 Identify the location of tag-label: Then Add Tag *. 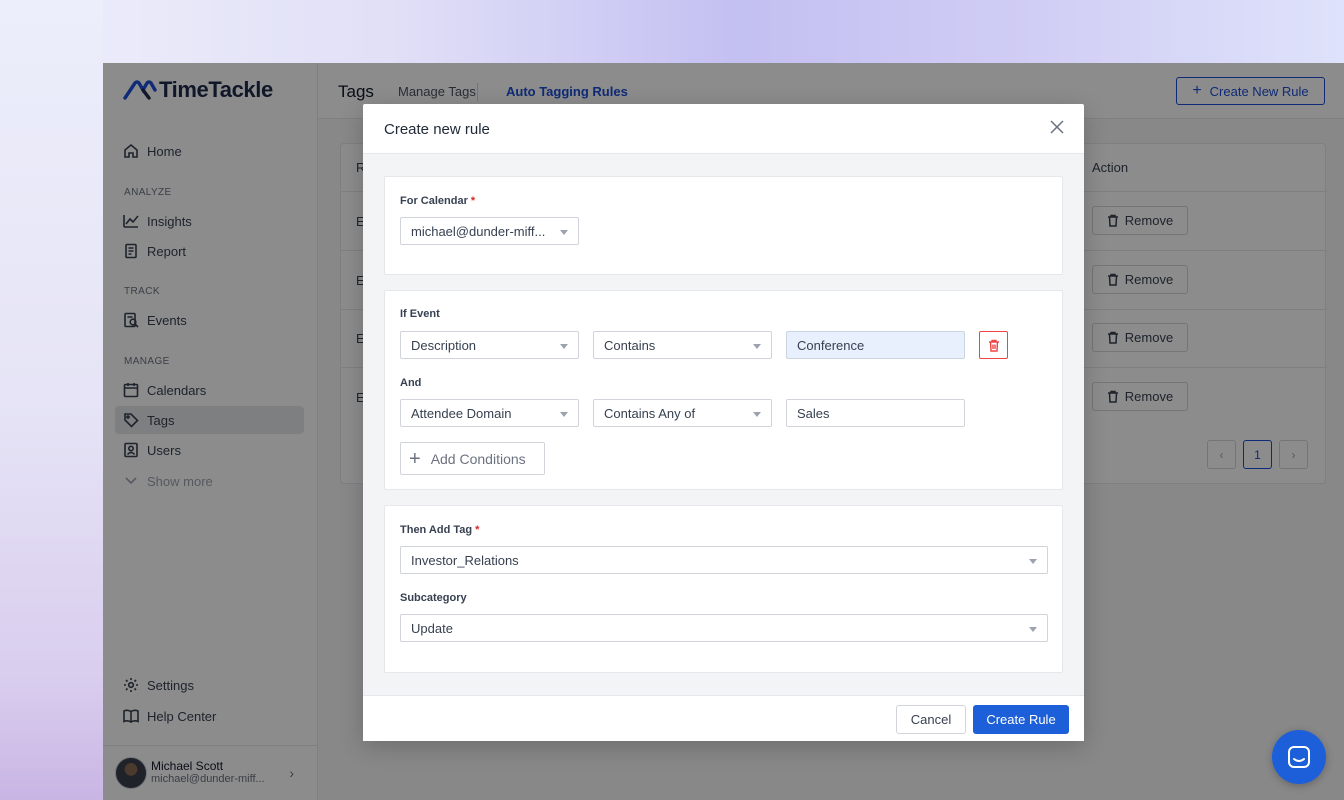
(439, 530).